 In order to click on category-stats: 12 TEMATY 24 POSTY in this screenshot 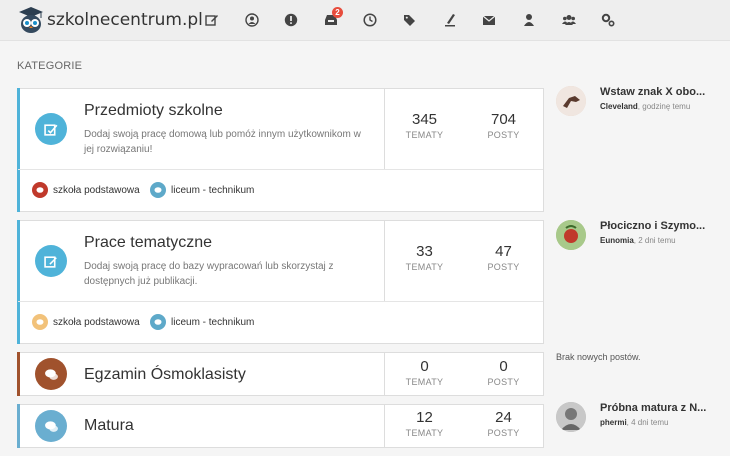, I will do `click(464, 426)`.